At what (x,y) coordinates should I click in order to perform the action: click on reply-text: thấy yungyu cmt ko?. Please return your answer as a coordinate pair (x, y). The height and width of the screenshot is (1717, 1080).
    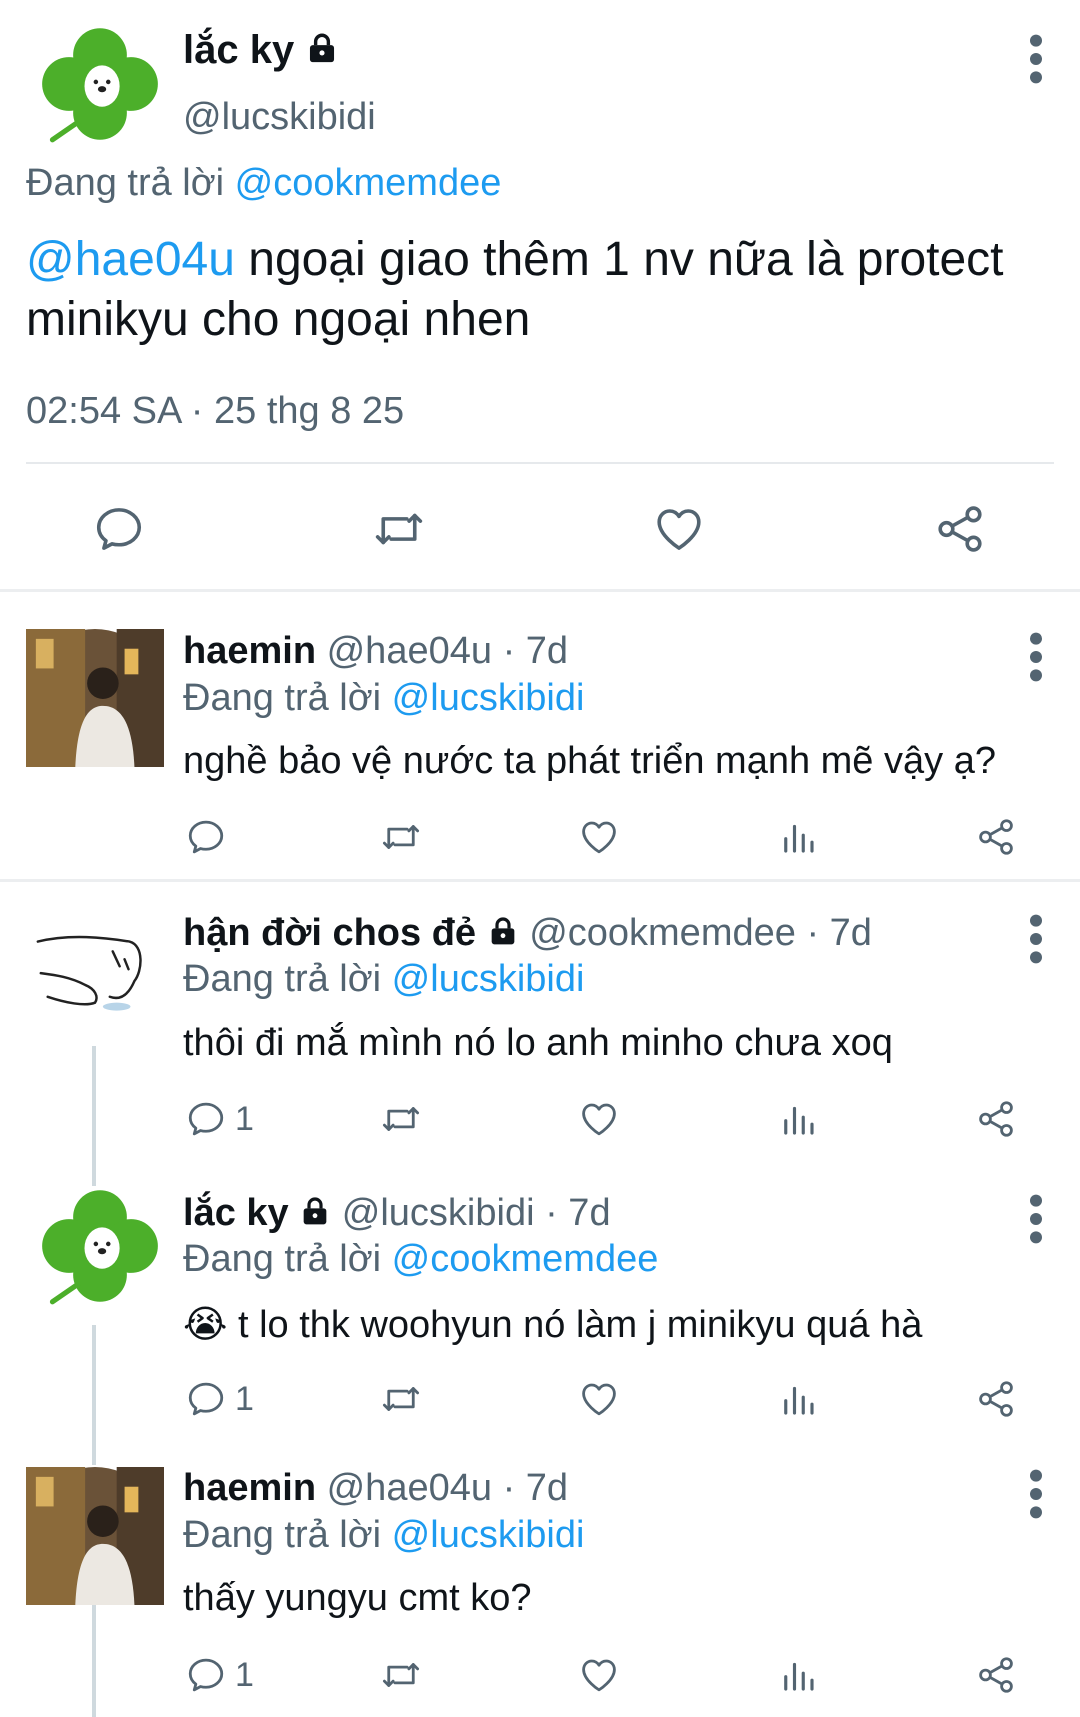
    Looking at the image, I should click on (357, 1598).